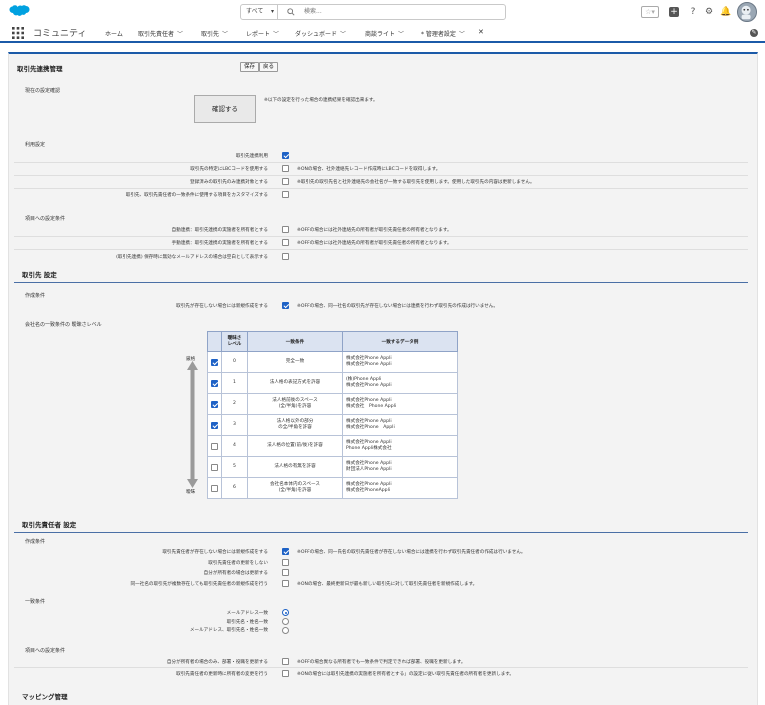 This screenshot has height=705, width=765. What do you see at coordinates (693, 12) in the screenshot?
I see `help-icon: ?` at bounding box center [693, 12].